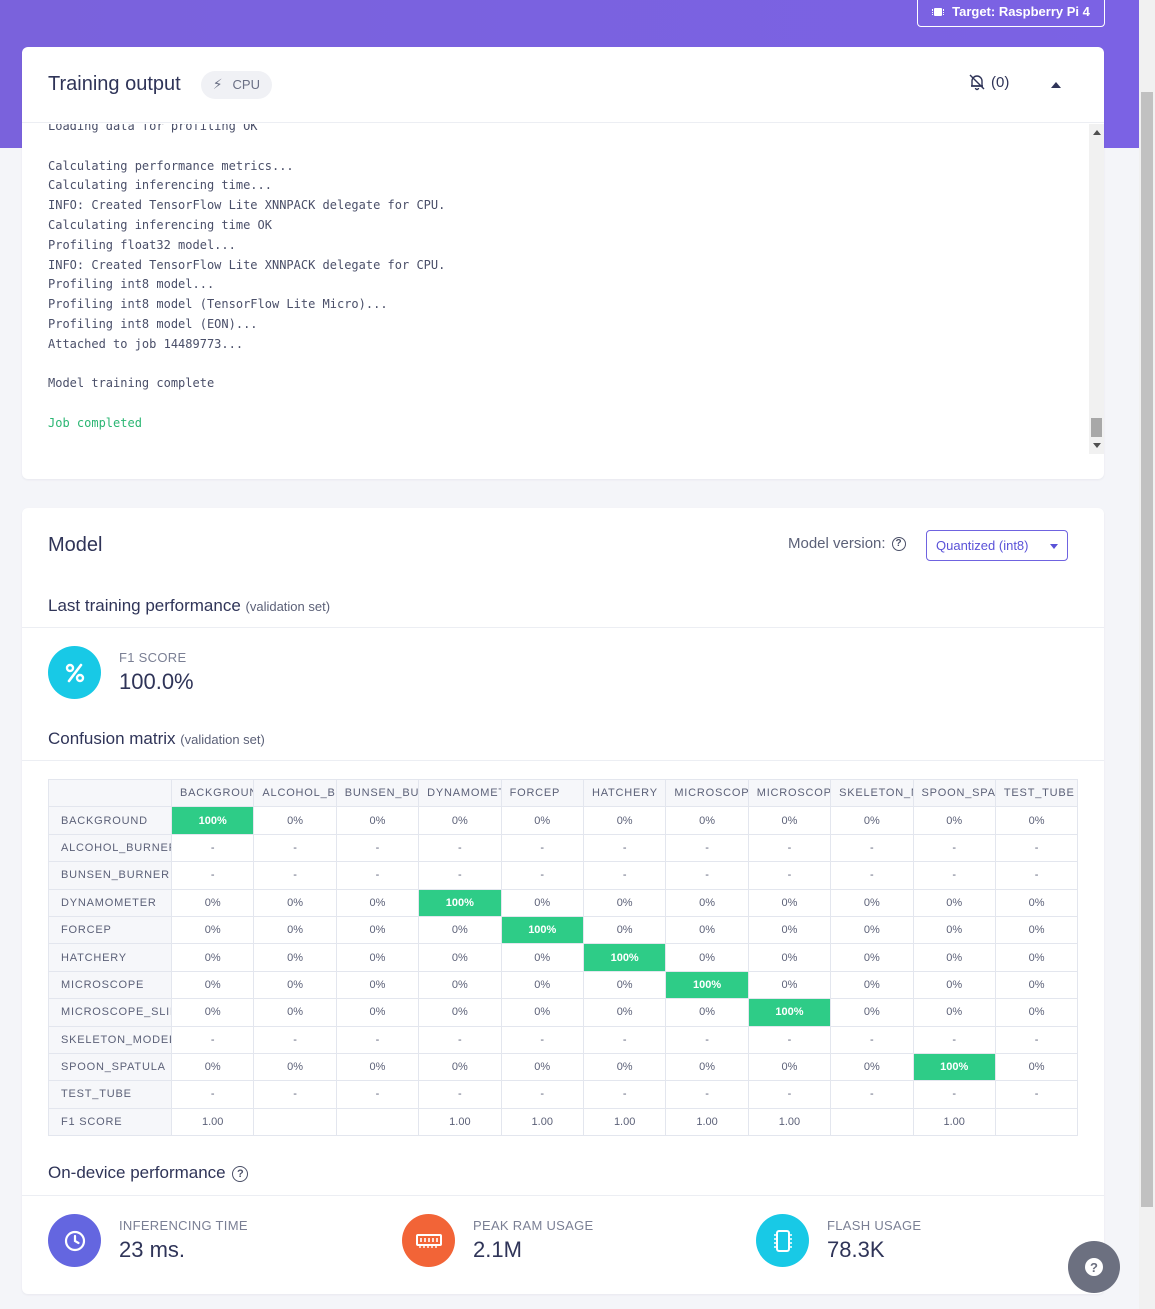 This screenshot has height=1309, width=1155. What do you see at coordinates (782, 1240) in the screenshot?
I see `chip-icon` at bounding box center [782, 1240].